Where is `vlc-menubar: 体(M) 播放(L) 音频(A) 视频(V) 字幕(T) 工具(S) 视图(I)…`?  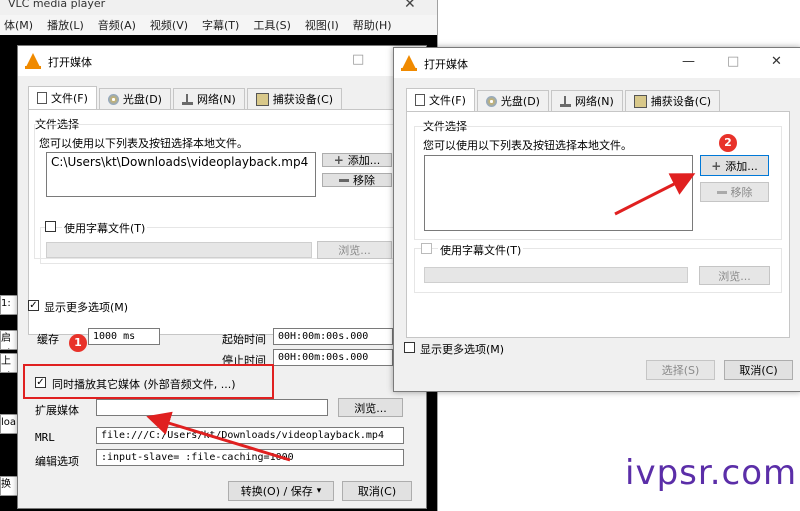
vlc-menubar: 体(M) 播放(L) 音频(A) 视频(V) 字幕(T) 工具(S) 视图(I)… is located at coordinates (218, 25).